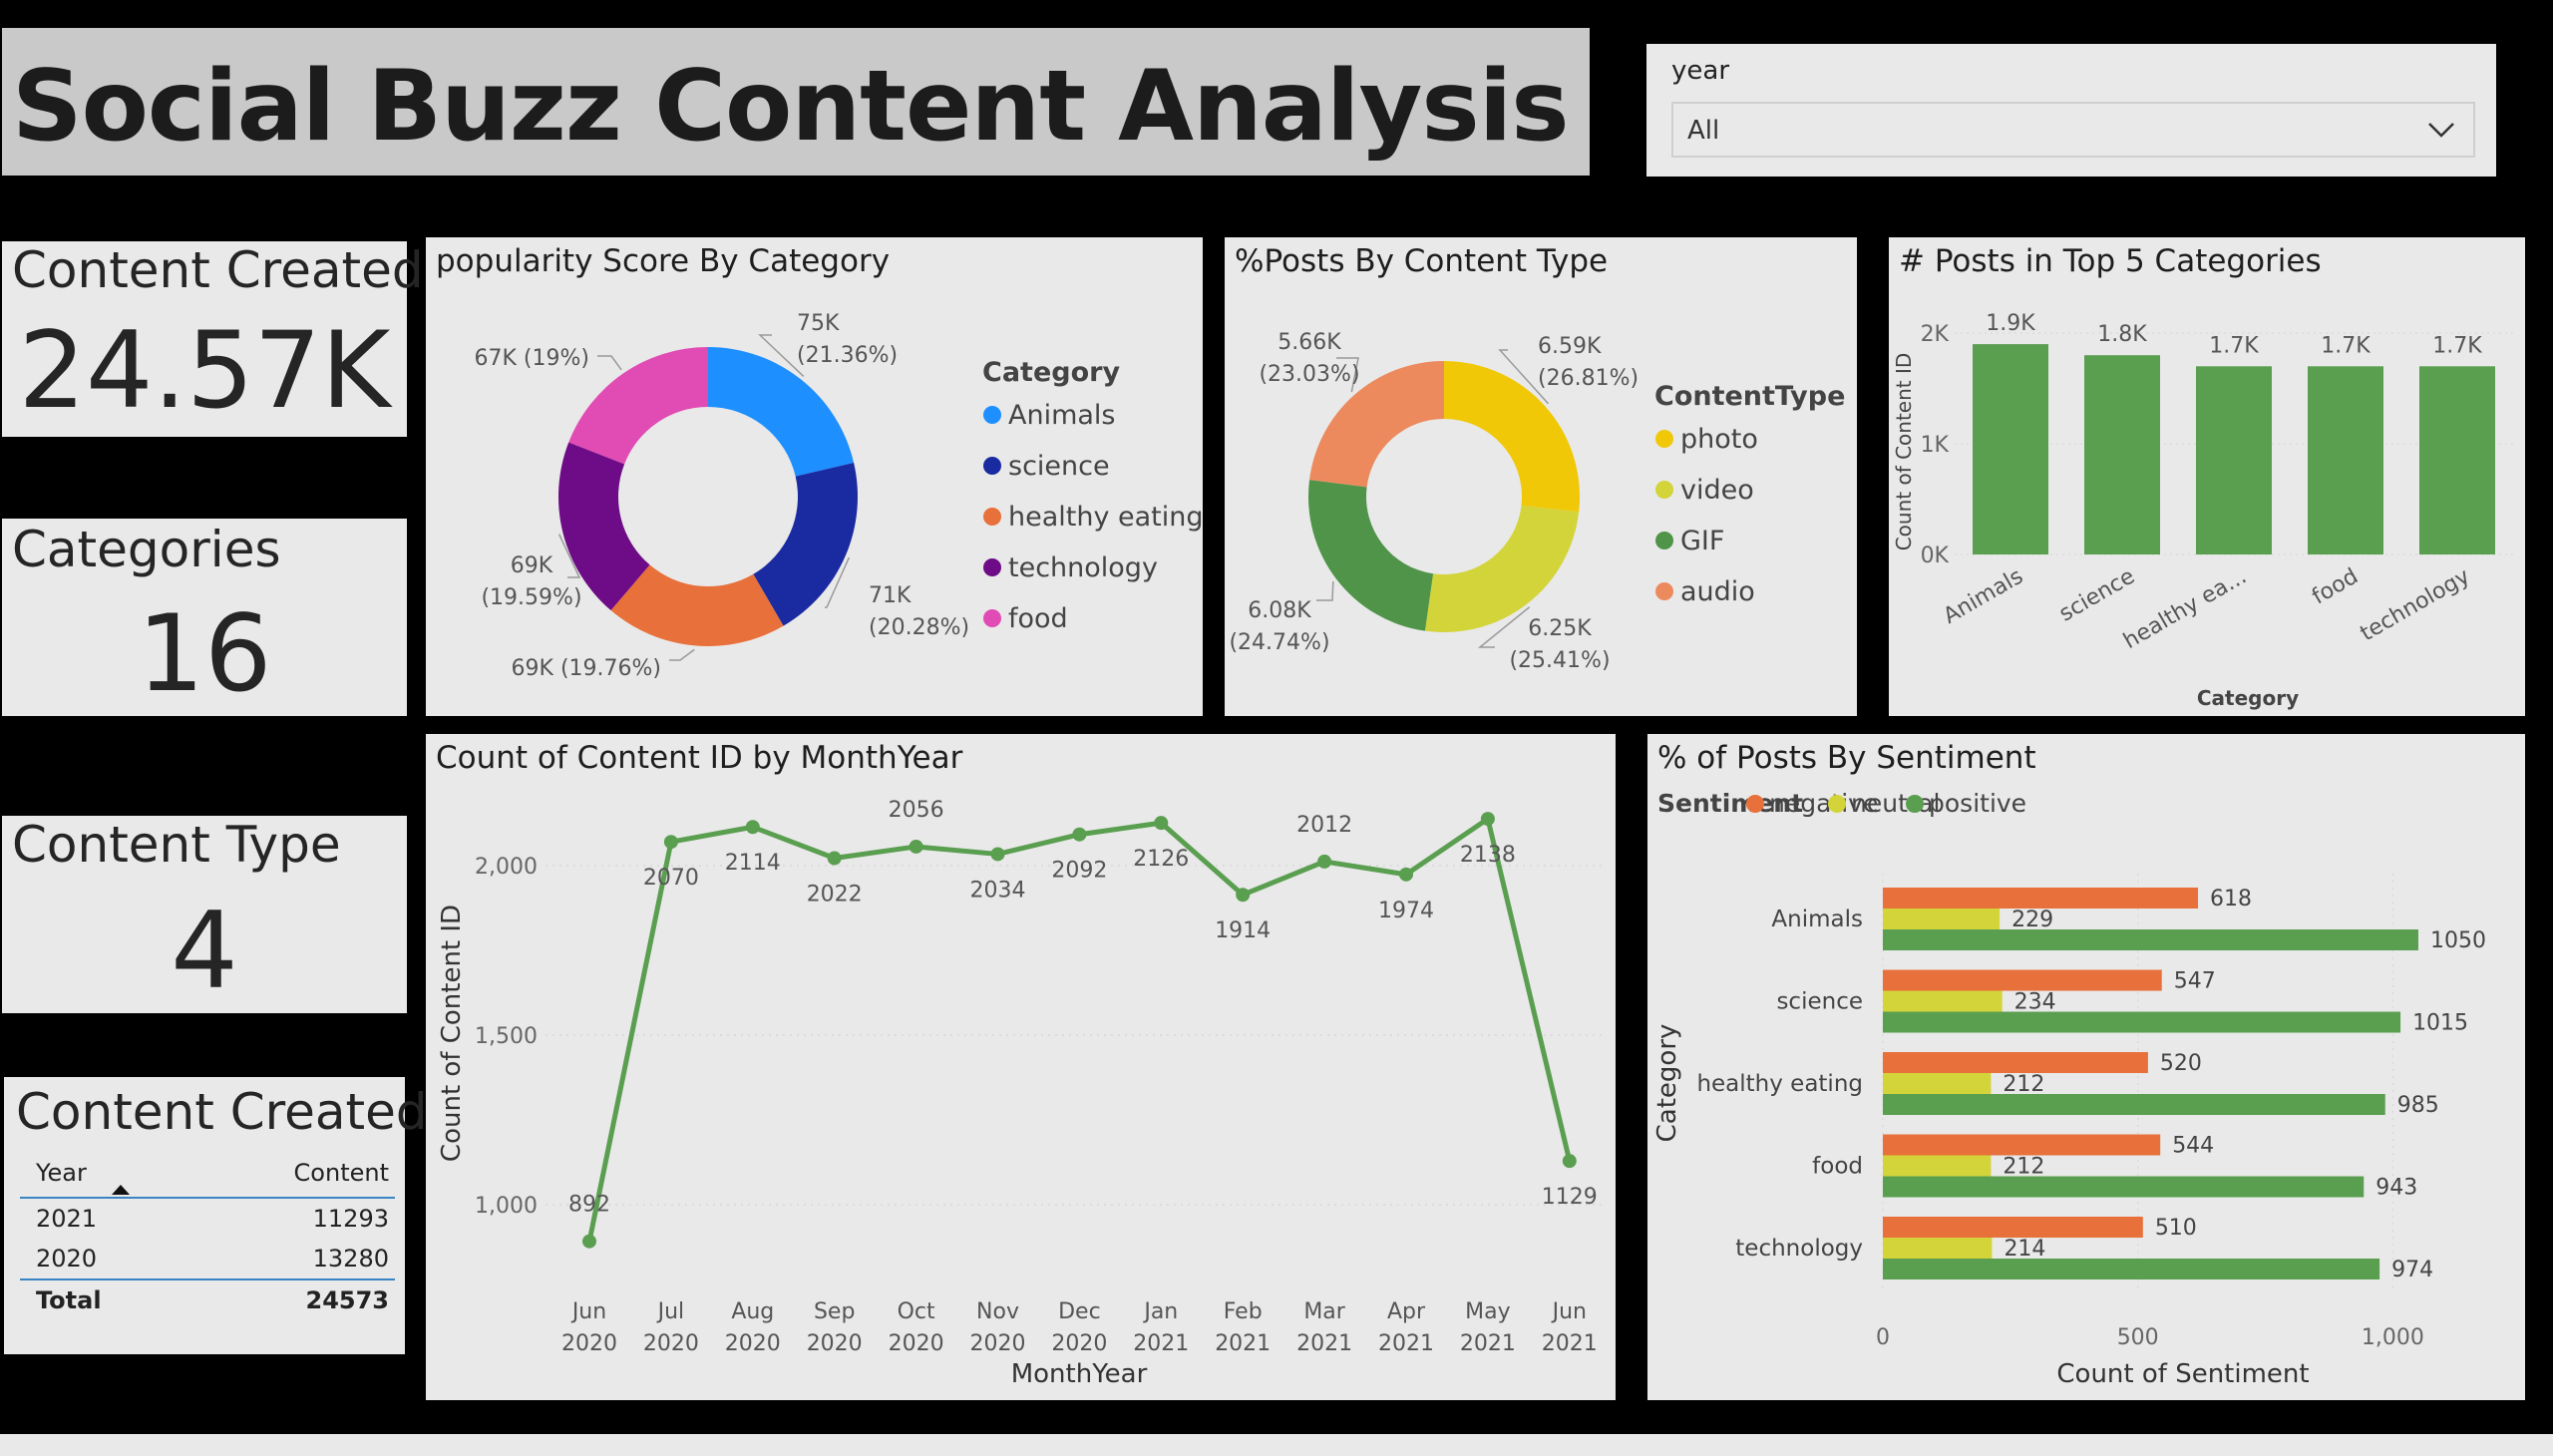 The height and width of the screenshot is (1456, 2553). What do you see at coordinates (204, 653) in the screenshot?
I see `card-value: 16` at bounding box center [204, 653].